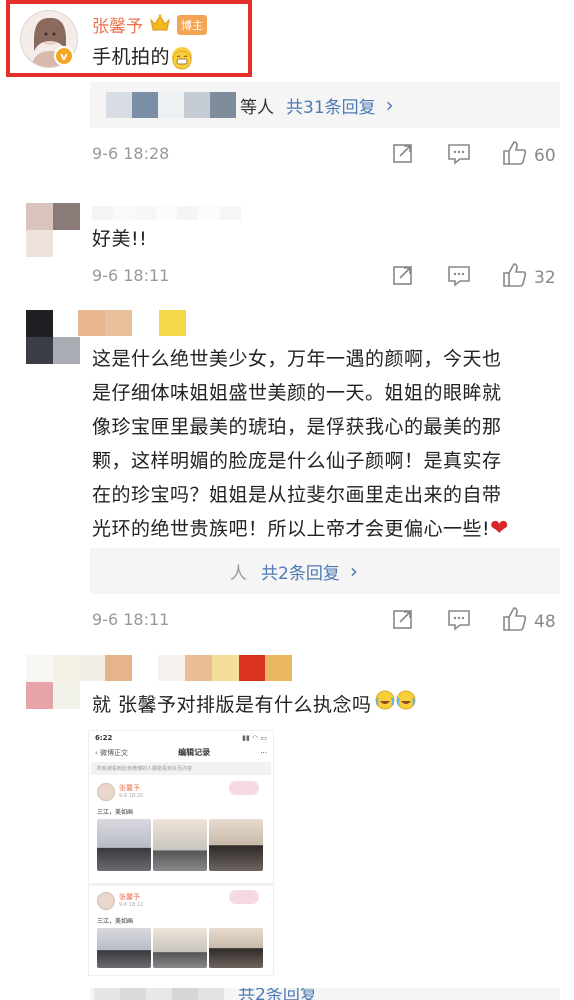  What do you see at coordinates (254, 738) in the screenshot?
I see `status-icons: ▮▮ ◠ ▭` at bounding box center [254, 738].